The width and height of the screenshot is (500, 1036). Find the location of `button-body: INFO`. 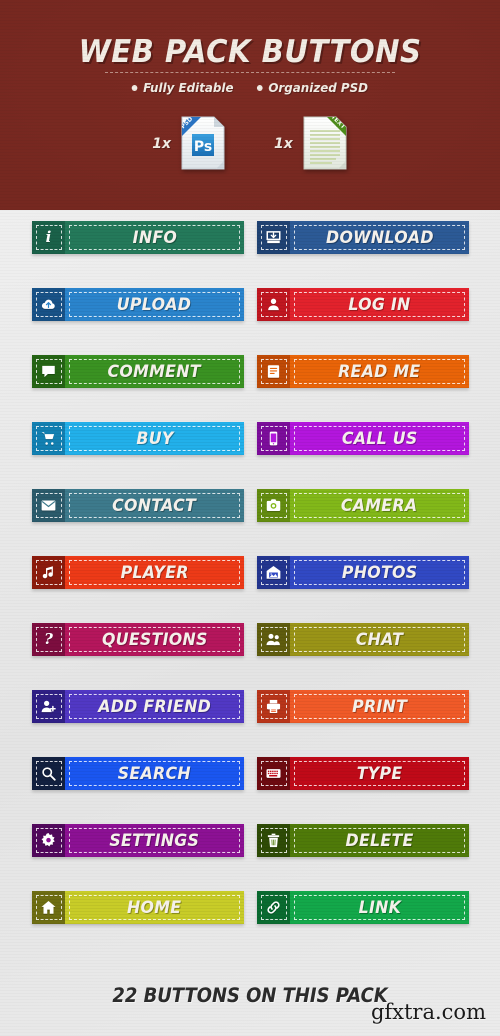

button-body: INFO is located at coordinates (154, 237).